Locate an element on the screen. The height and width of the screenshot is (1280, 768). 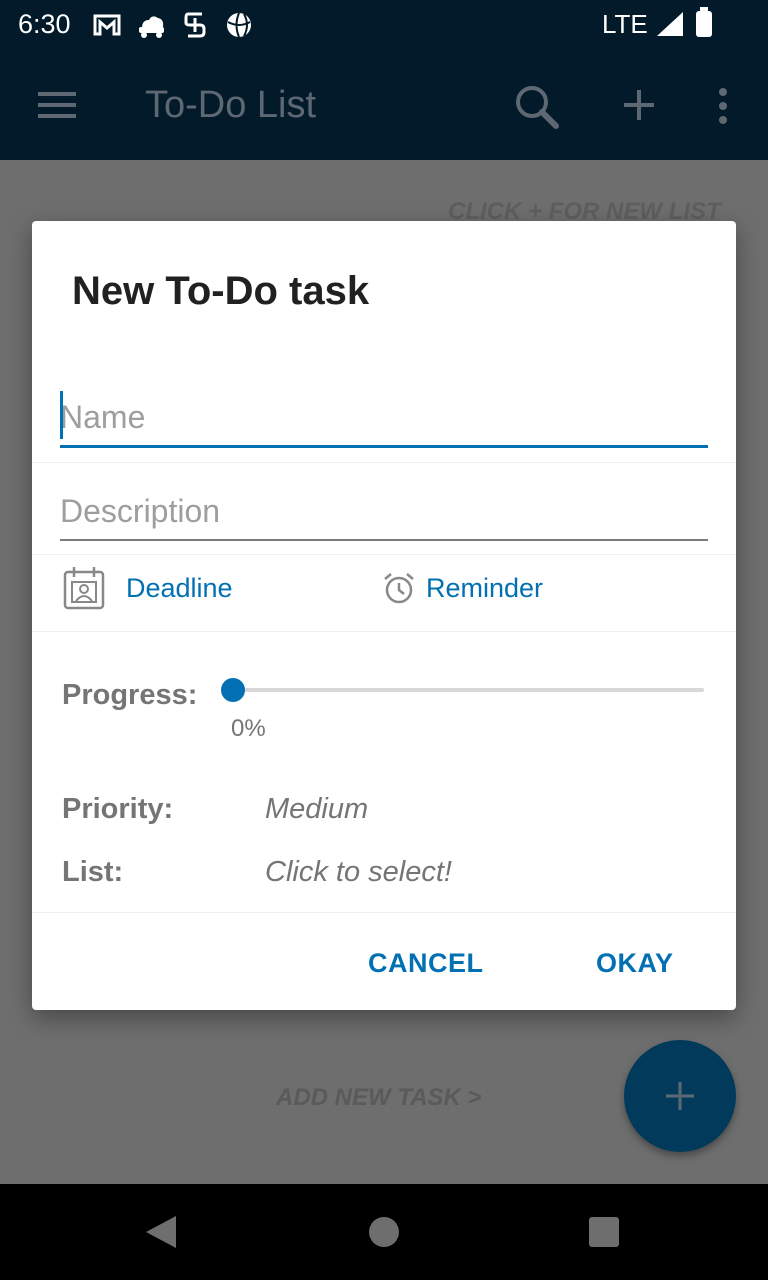
notification-icons is located at coordinates (173, 25).